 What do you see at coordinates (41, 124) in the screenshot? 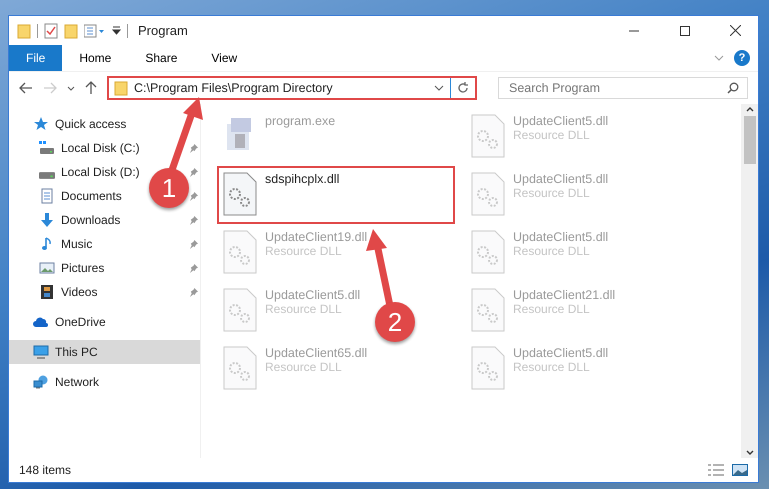
I see `star-icon` at bounding box center [41, 124].